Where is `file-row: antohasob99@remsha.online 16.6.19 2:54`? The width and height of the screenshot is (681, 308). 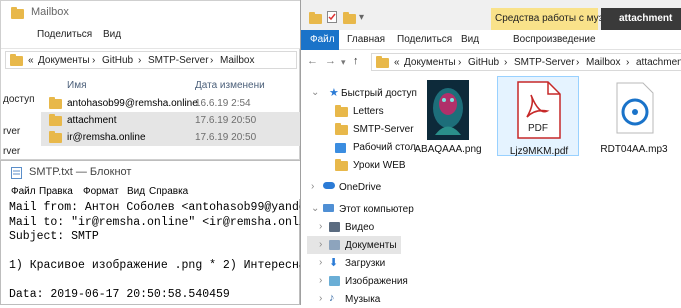 file-row: antohasob99@remsha.online 16.6.19 2:54 is located at coordinates (171, 103).